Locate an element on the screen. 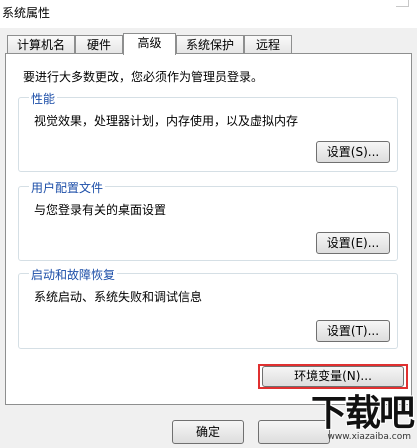 The height and width of the screenshot is (448, 417). tab-system-protection: 系统保护 is located at coordinates (210, 45).